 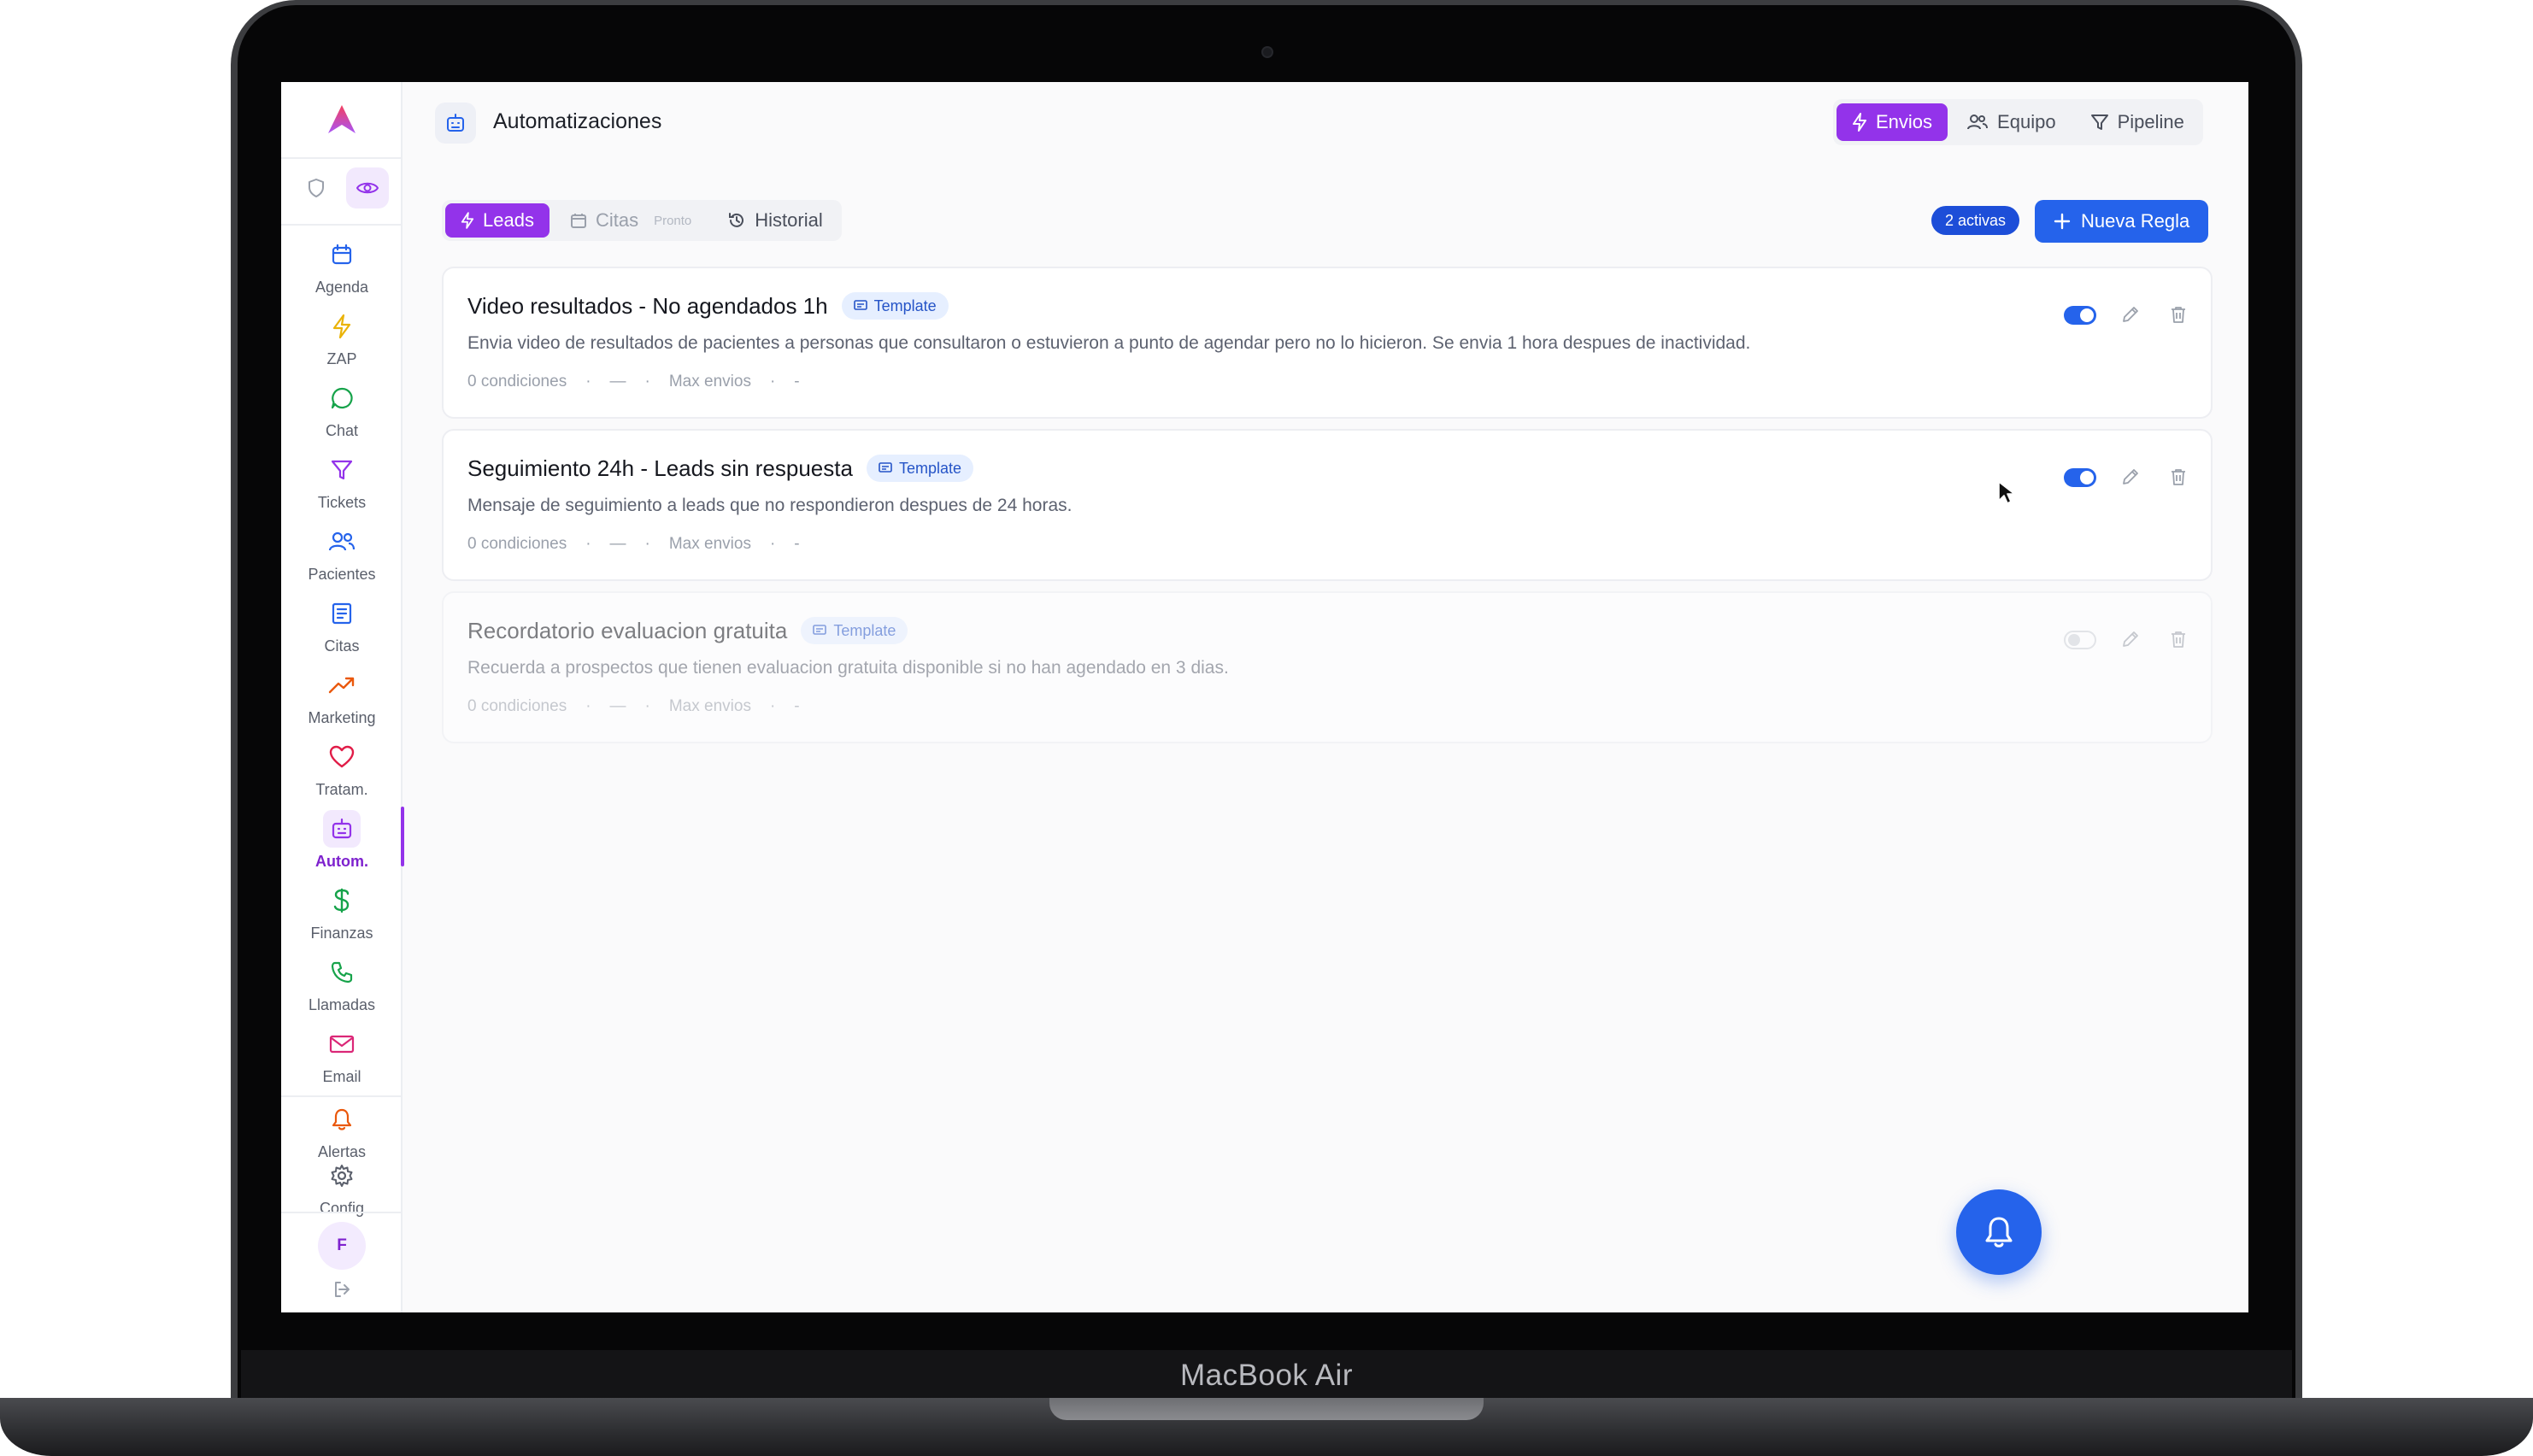 What do you see at coordinates (342, 288) in the screenshot?
I see `sidebar-item-label: Agenda` at bounding box center [342, 288].